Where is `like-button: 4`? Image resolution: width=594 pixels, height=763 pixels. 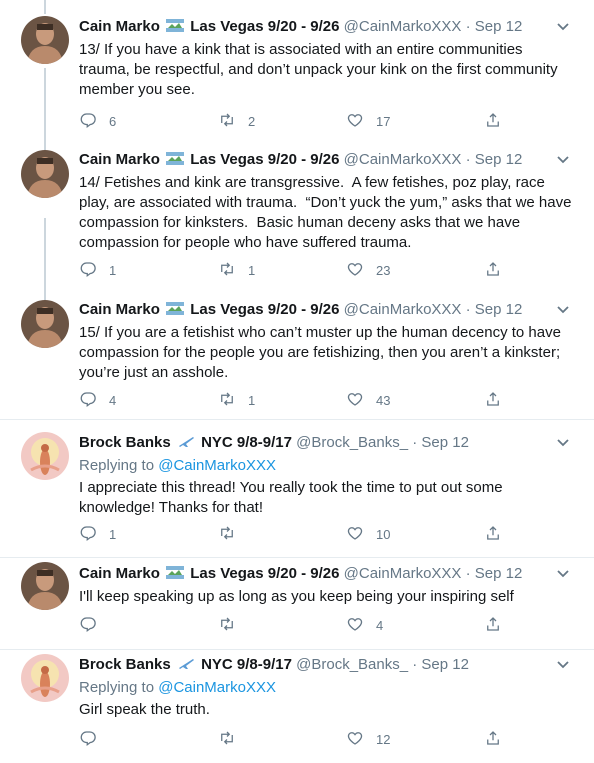
like-button: 4 is located at coordinates (364, 625).